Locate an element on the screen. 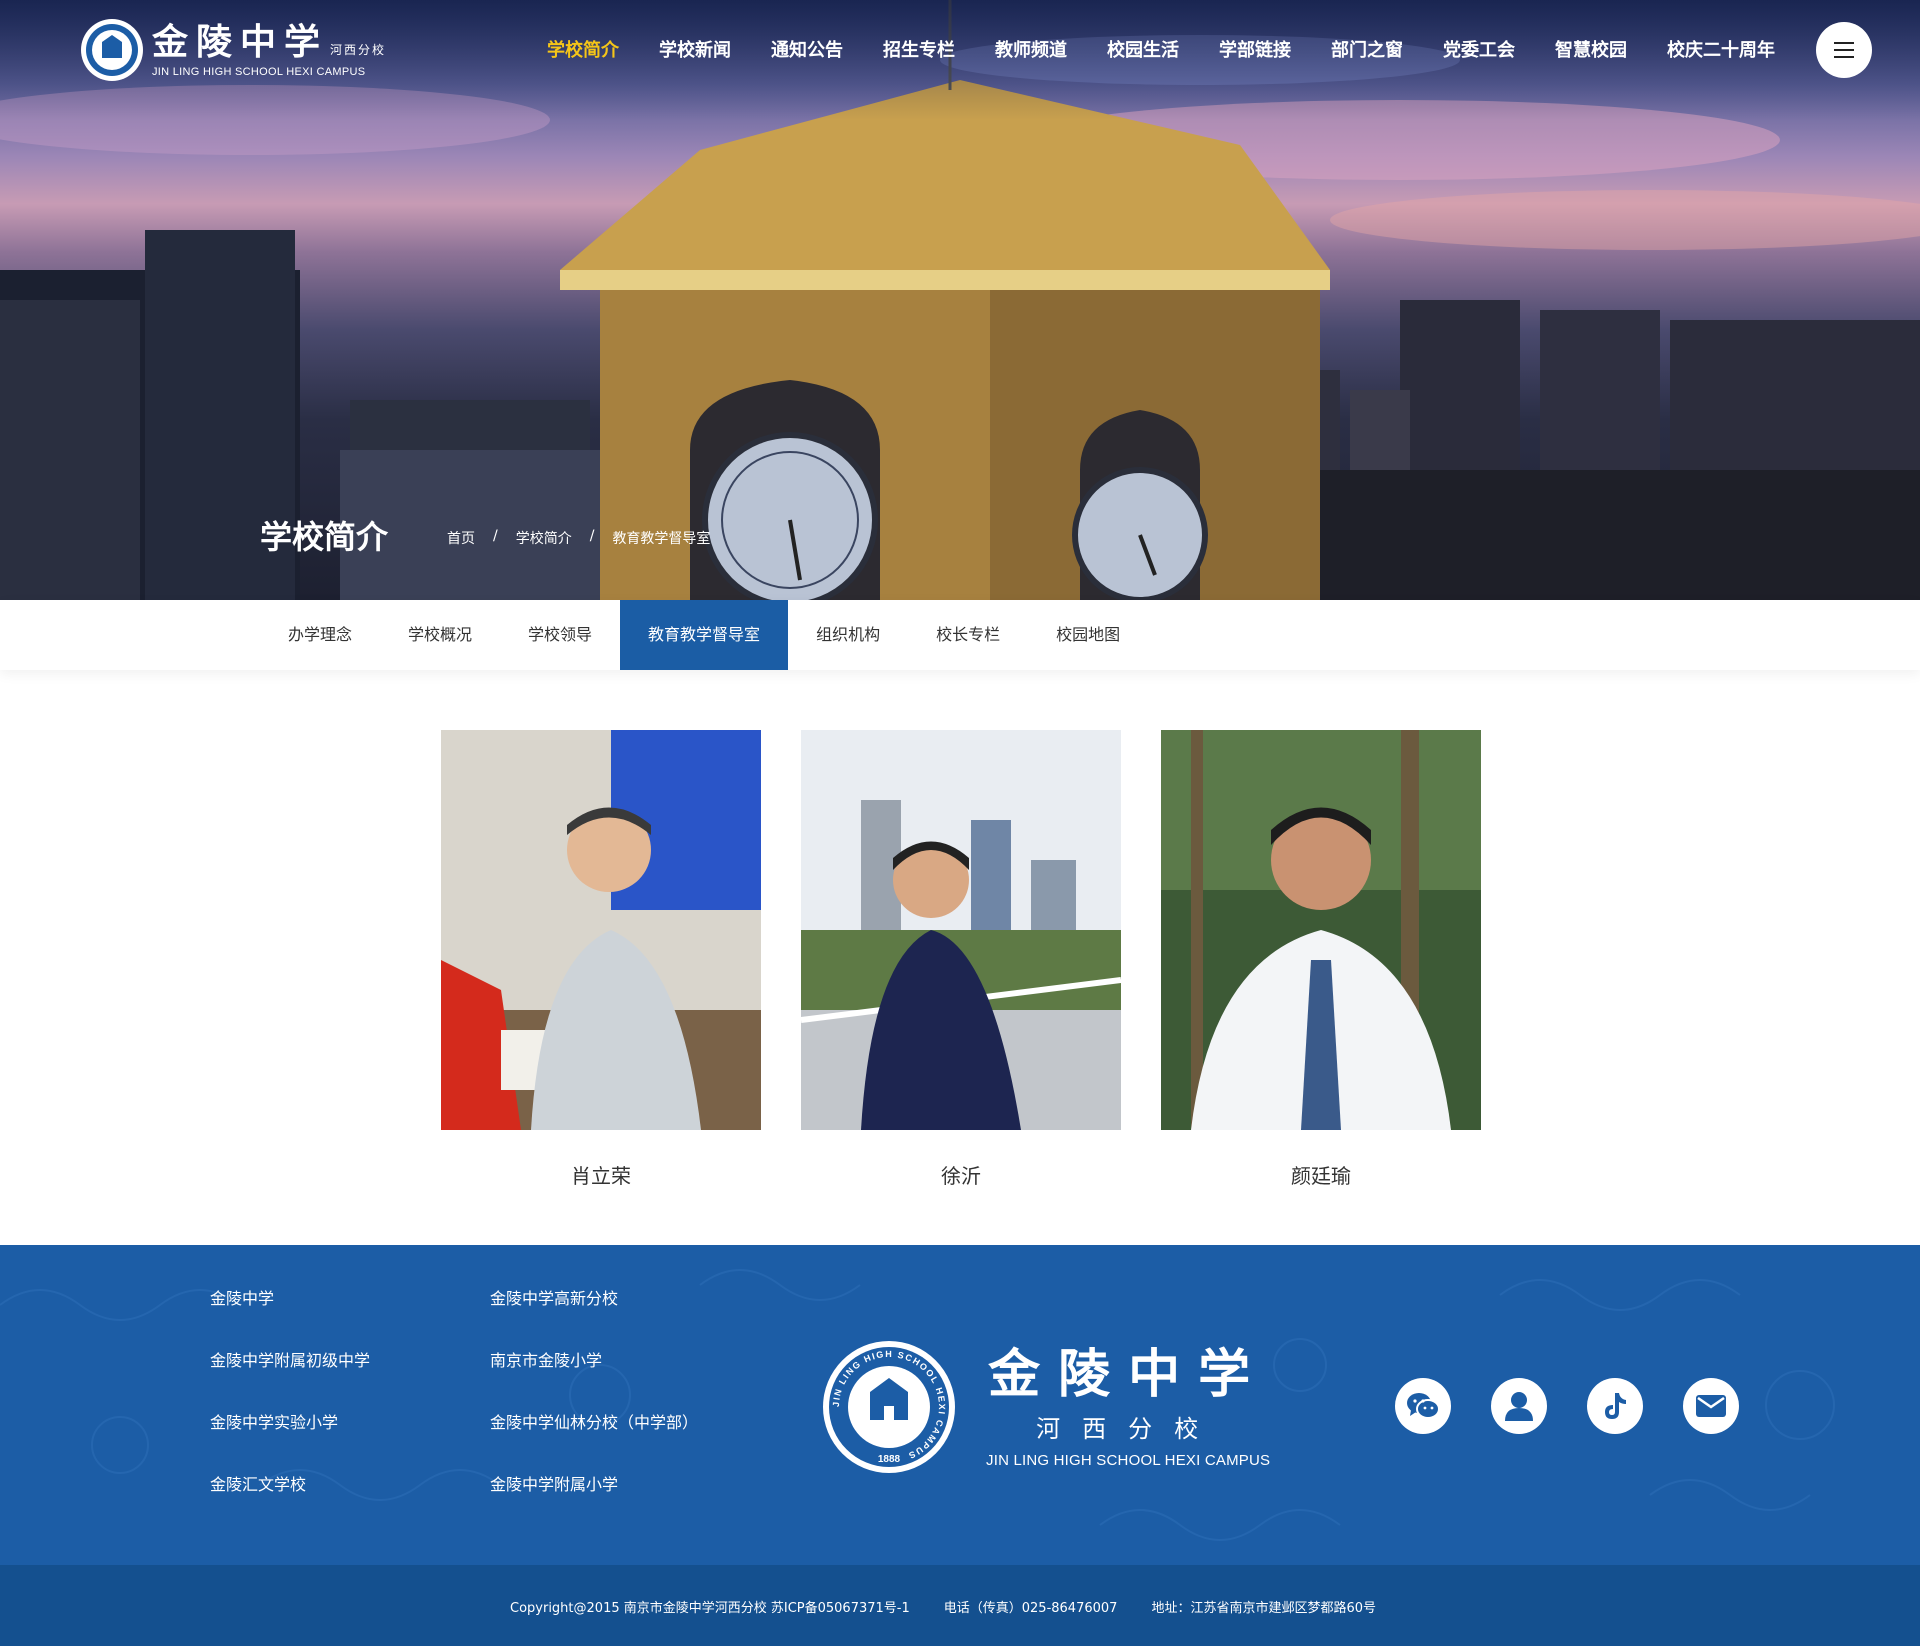 This screenshot has width=1920, height=1646. nav-item-division-links: 学部链接 is located at coordinates (1255, 49).